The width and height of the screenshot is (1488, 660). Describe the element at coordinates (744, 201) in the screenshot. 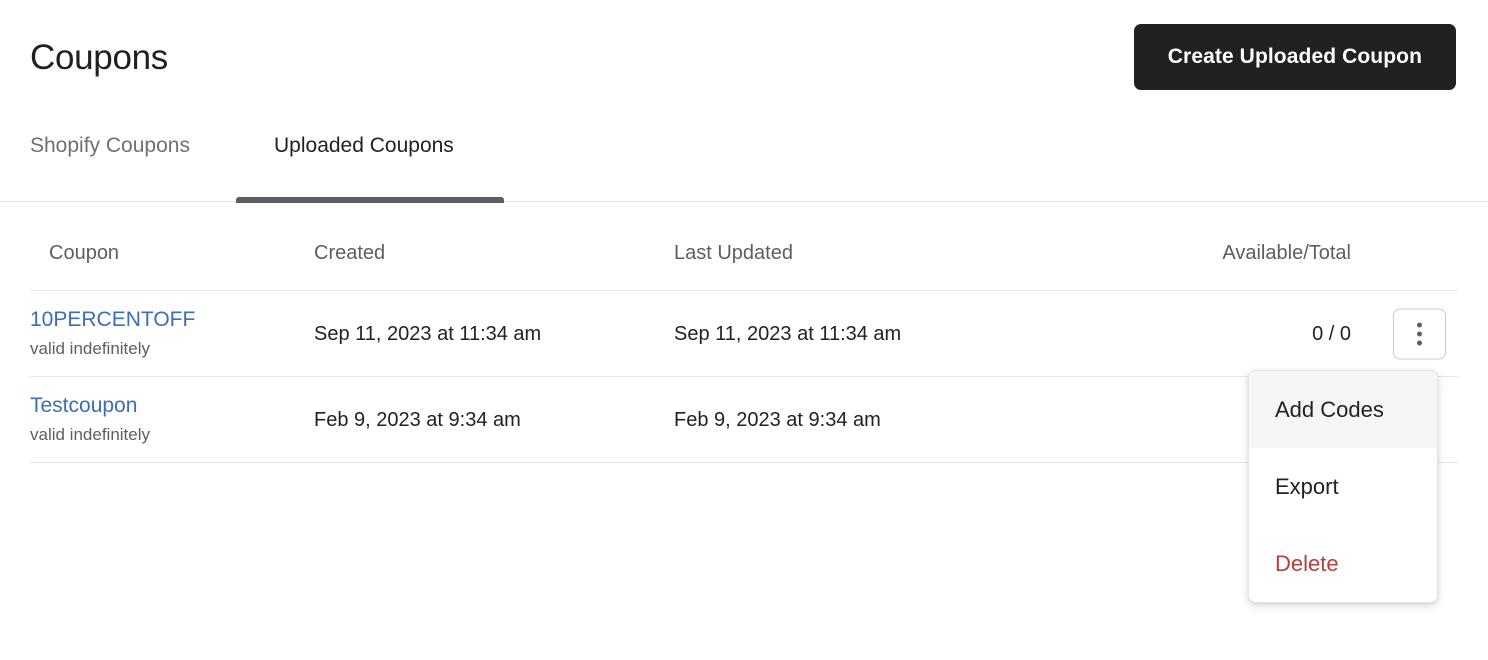

I see `tabs-divider` at that location.